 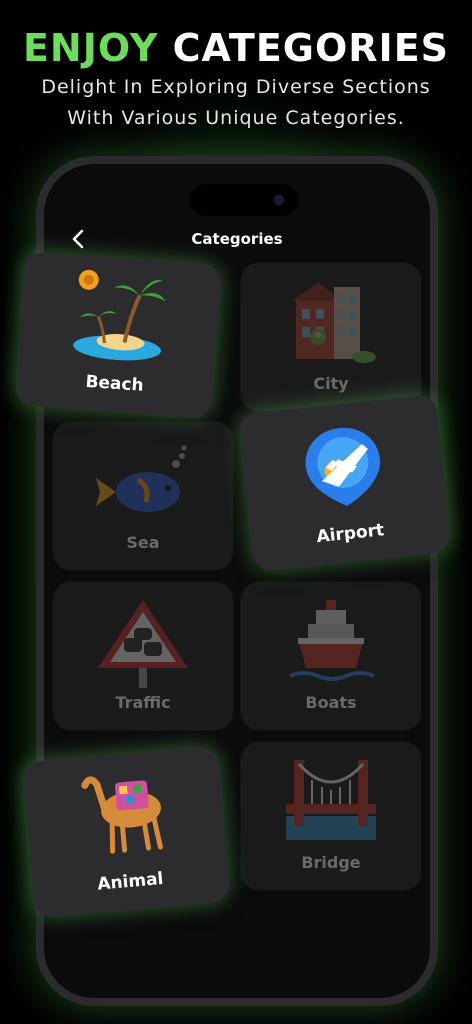 What do you see at coordinates (332, 640) in the screenshot?
I see `ship-icon` at bounding box center [332, 640].